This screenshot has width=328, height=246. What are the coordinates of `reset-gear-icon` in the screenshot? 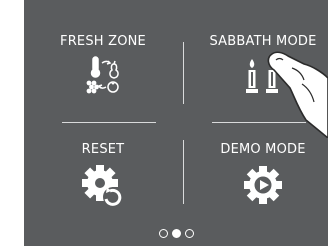 It's located at (102, 186).